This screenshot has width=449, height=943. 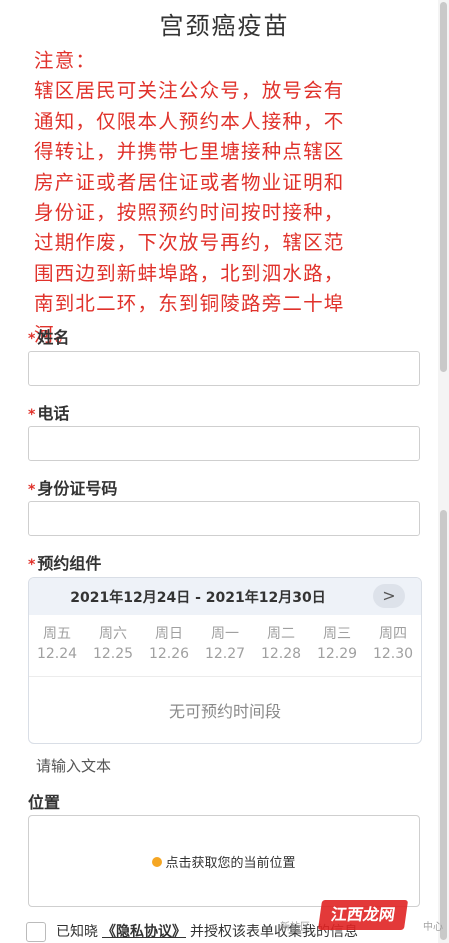 What do you see at coordinates (144, 932) in the screenshot?
I see `privacy-link: 《隐私协议》` at bounding box center [144, 932].